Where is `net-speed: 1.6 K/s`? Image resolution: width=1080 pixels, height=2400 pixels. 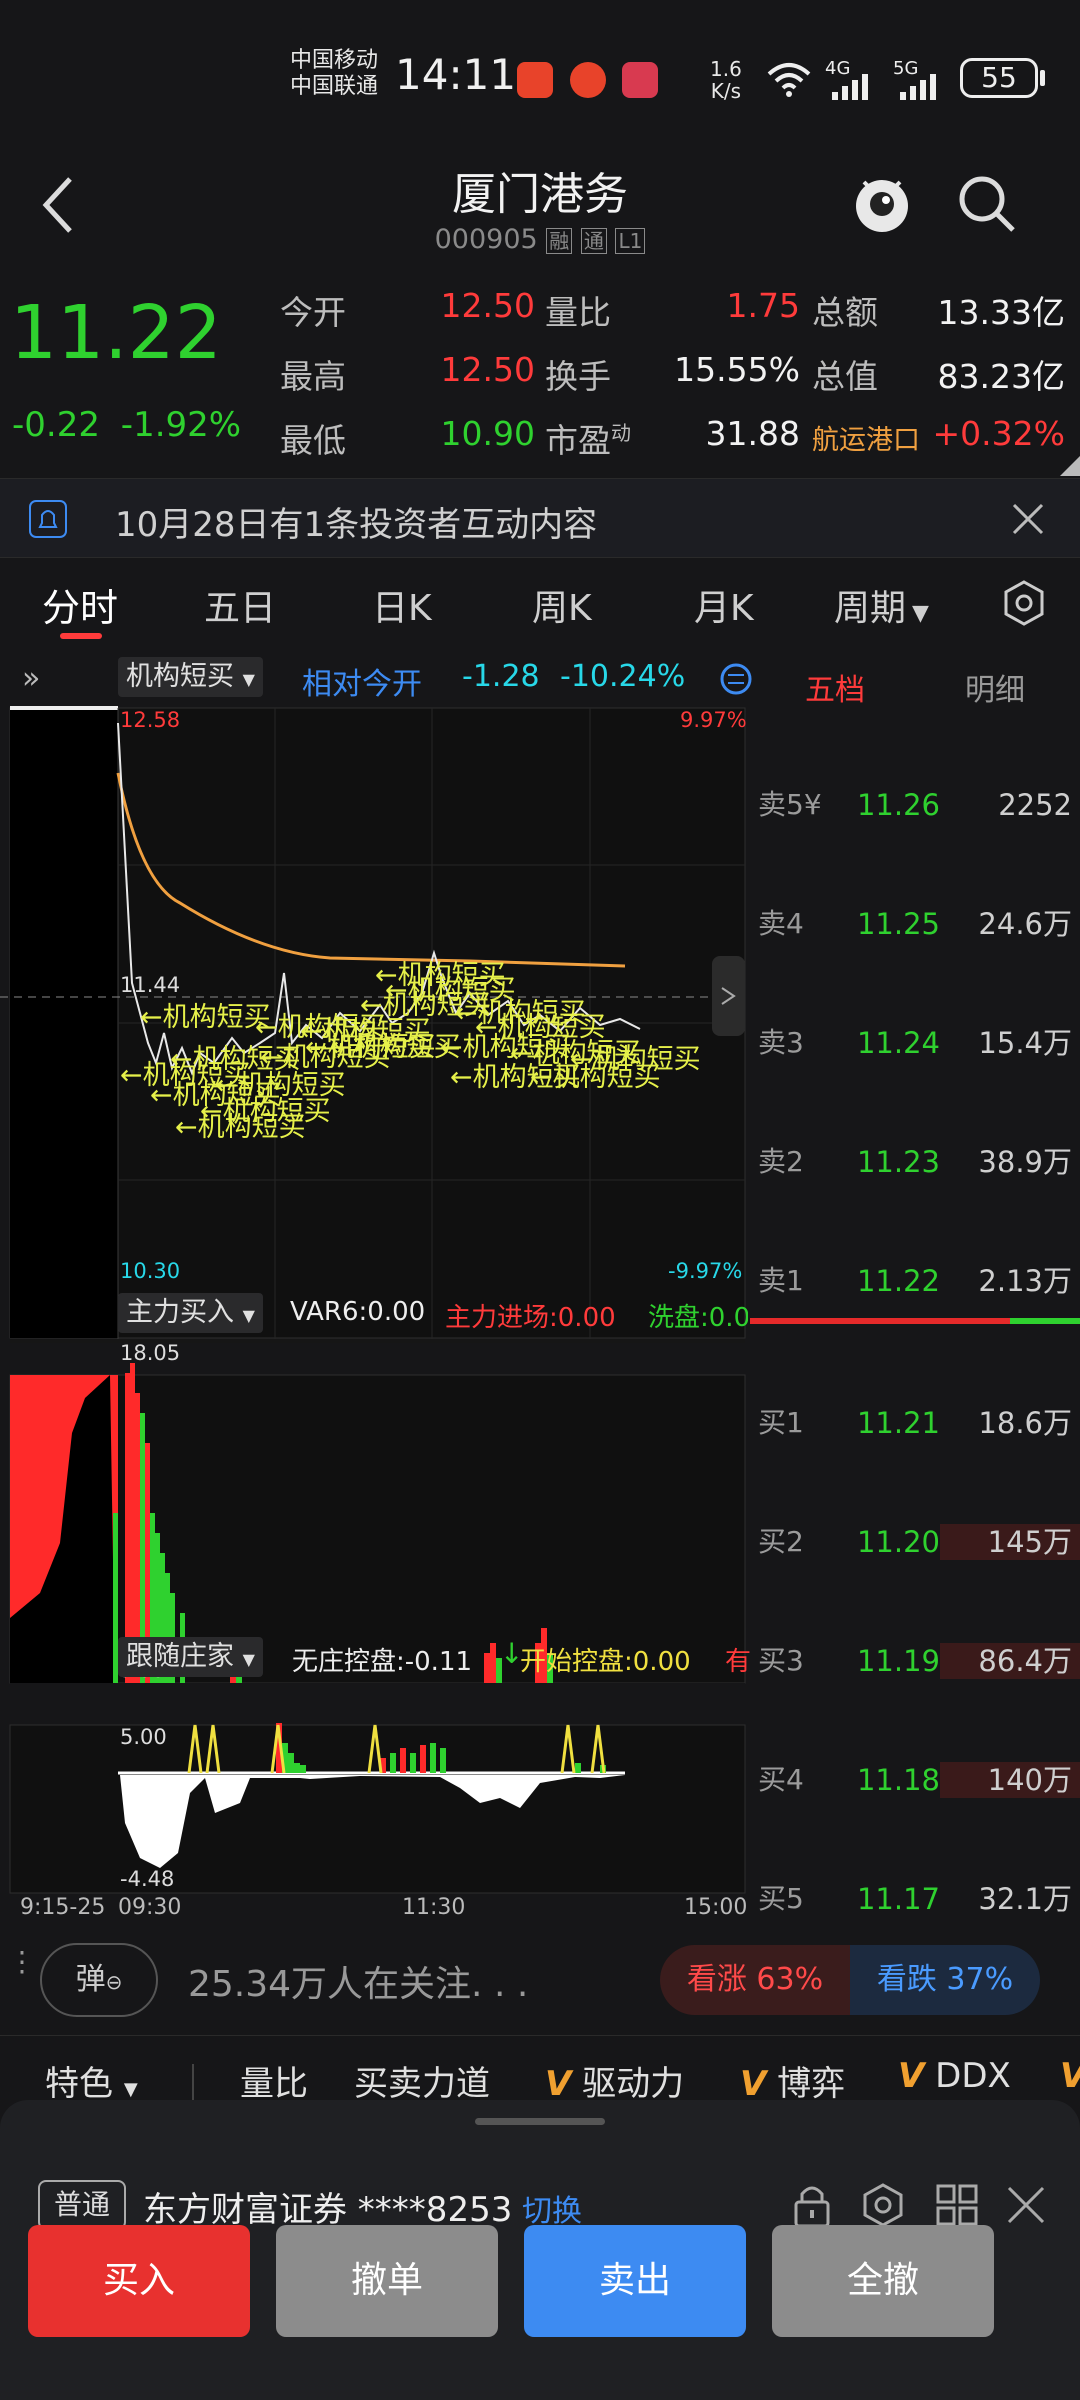 net-speed: 1.6 K/s is located at coordinates (726, 80).